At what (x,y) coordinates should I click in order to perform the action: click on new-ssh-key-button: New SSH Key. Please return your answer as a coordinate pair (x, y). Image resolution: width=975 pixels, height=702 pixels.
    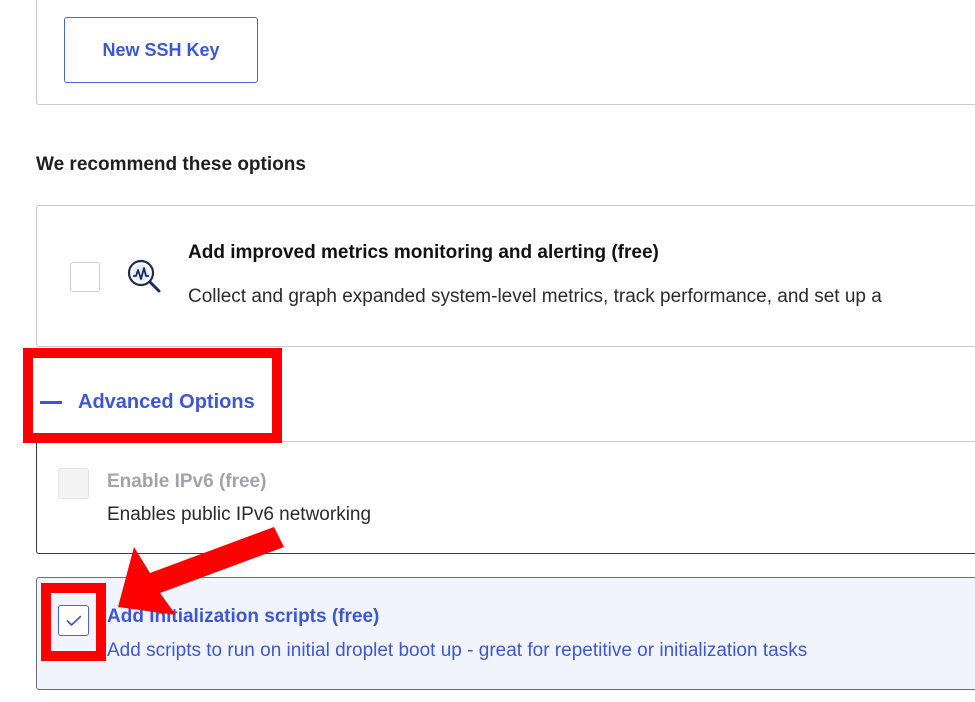
    Looking at the image, I should click on (161, 50).